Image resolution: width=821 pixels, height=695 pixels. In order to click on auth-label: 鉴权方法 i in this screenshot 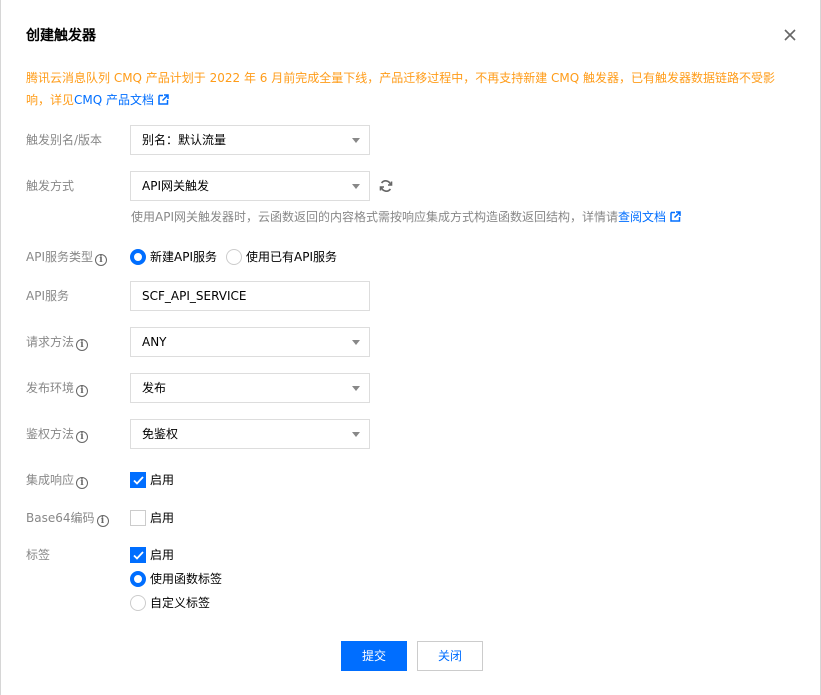, I will do `click(57, 434)`.